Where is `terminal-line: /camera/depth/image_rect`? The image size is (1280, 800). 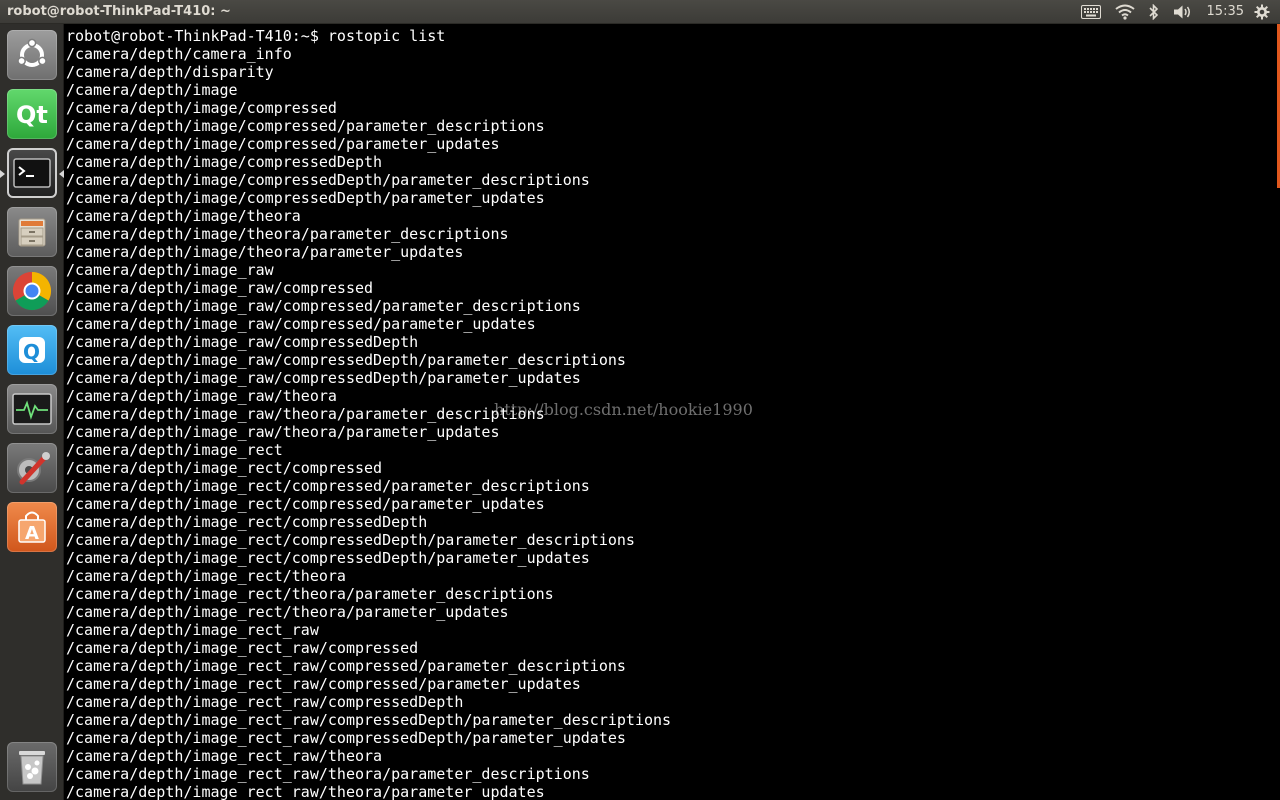
terminal-line: /camera/depth/image_rect is located at coordinates (174, 450).